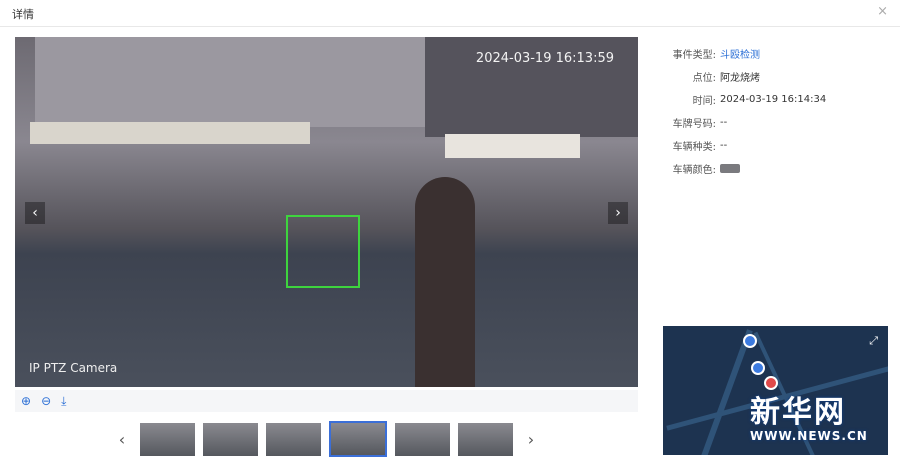 The height and width of the screenshot is (464, 900). What do you see at coordinates (726, 392) in the screenshot?
I see `map-road` at bounding box center [726, 392].